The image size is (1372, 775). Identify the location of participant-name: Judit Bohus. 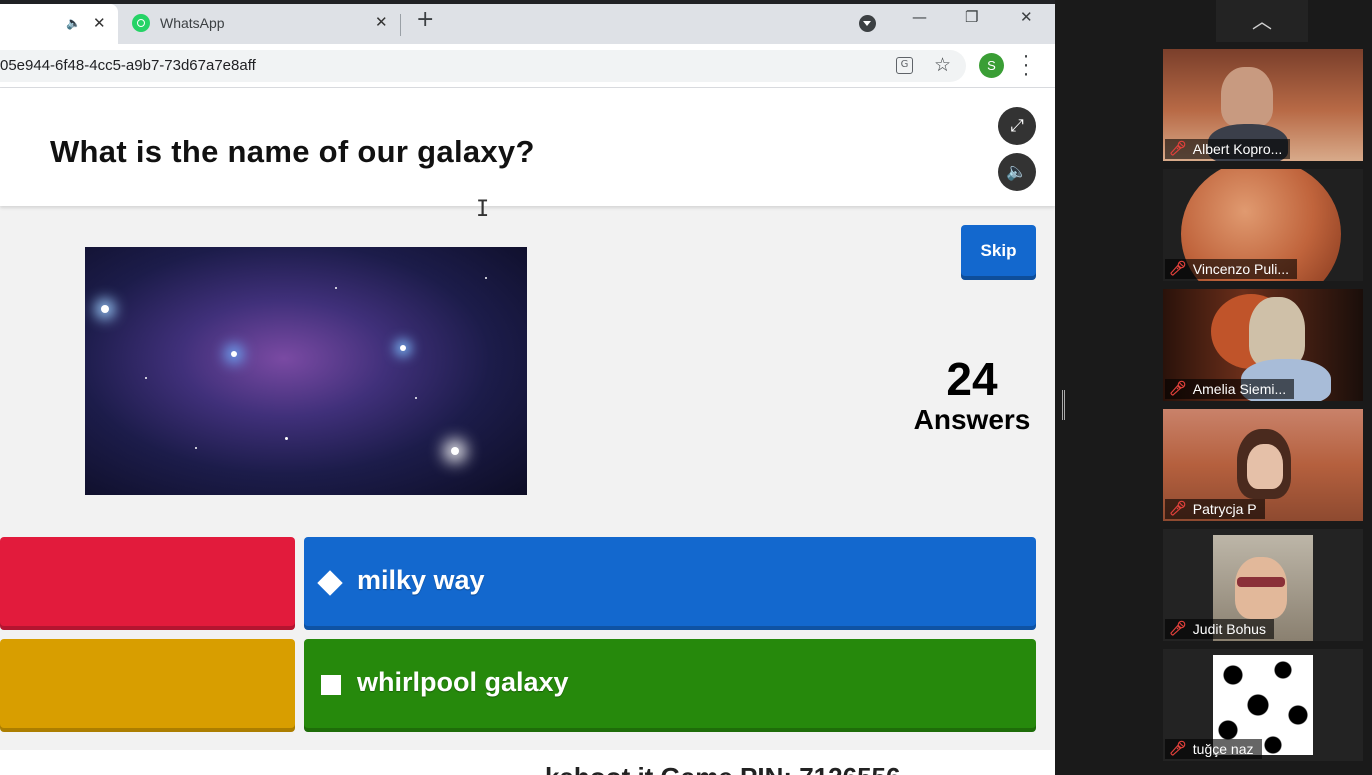
(1229, 629).